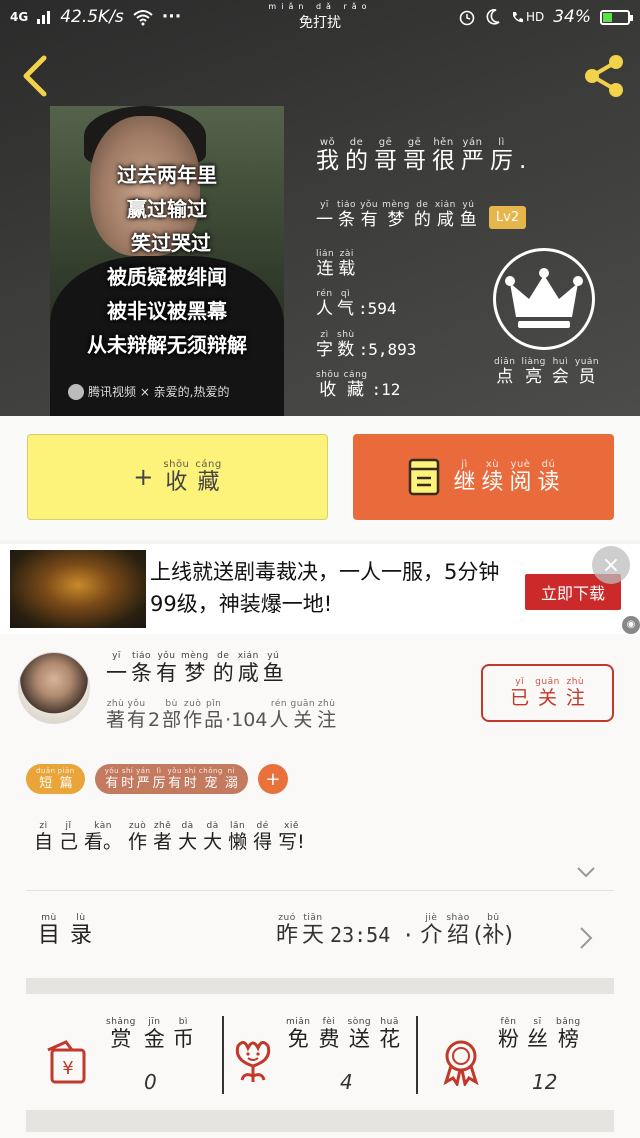  Describe the element at coordinates (298, 1022) in the screenshot. I see `pinyin-text: miǎn` at that location.